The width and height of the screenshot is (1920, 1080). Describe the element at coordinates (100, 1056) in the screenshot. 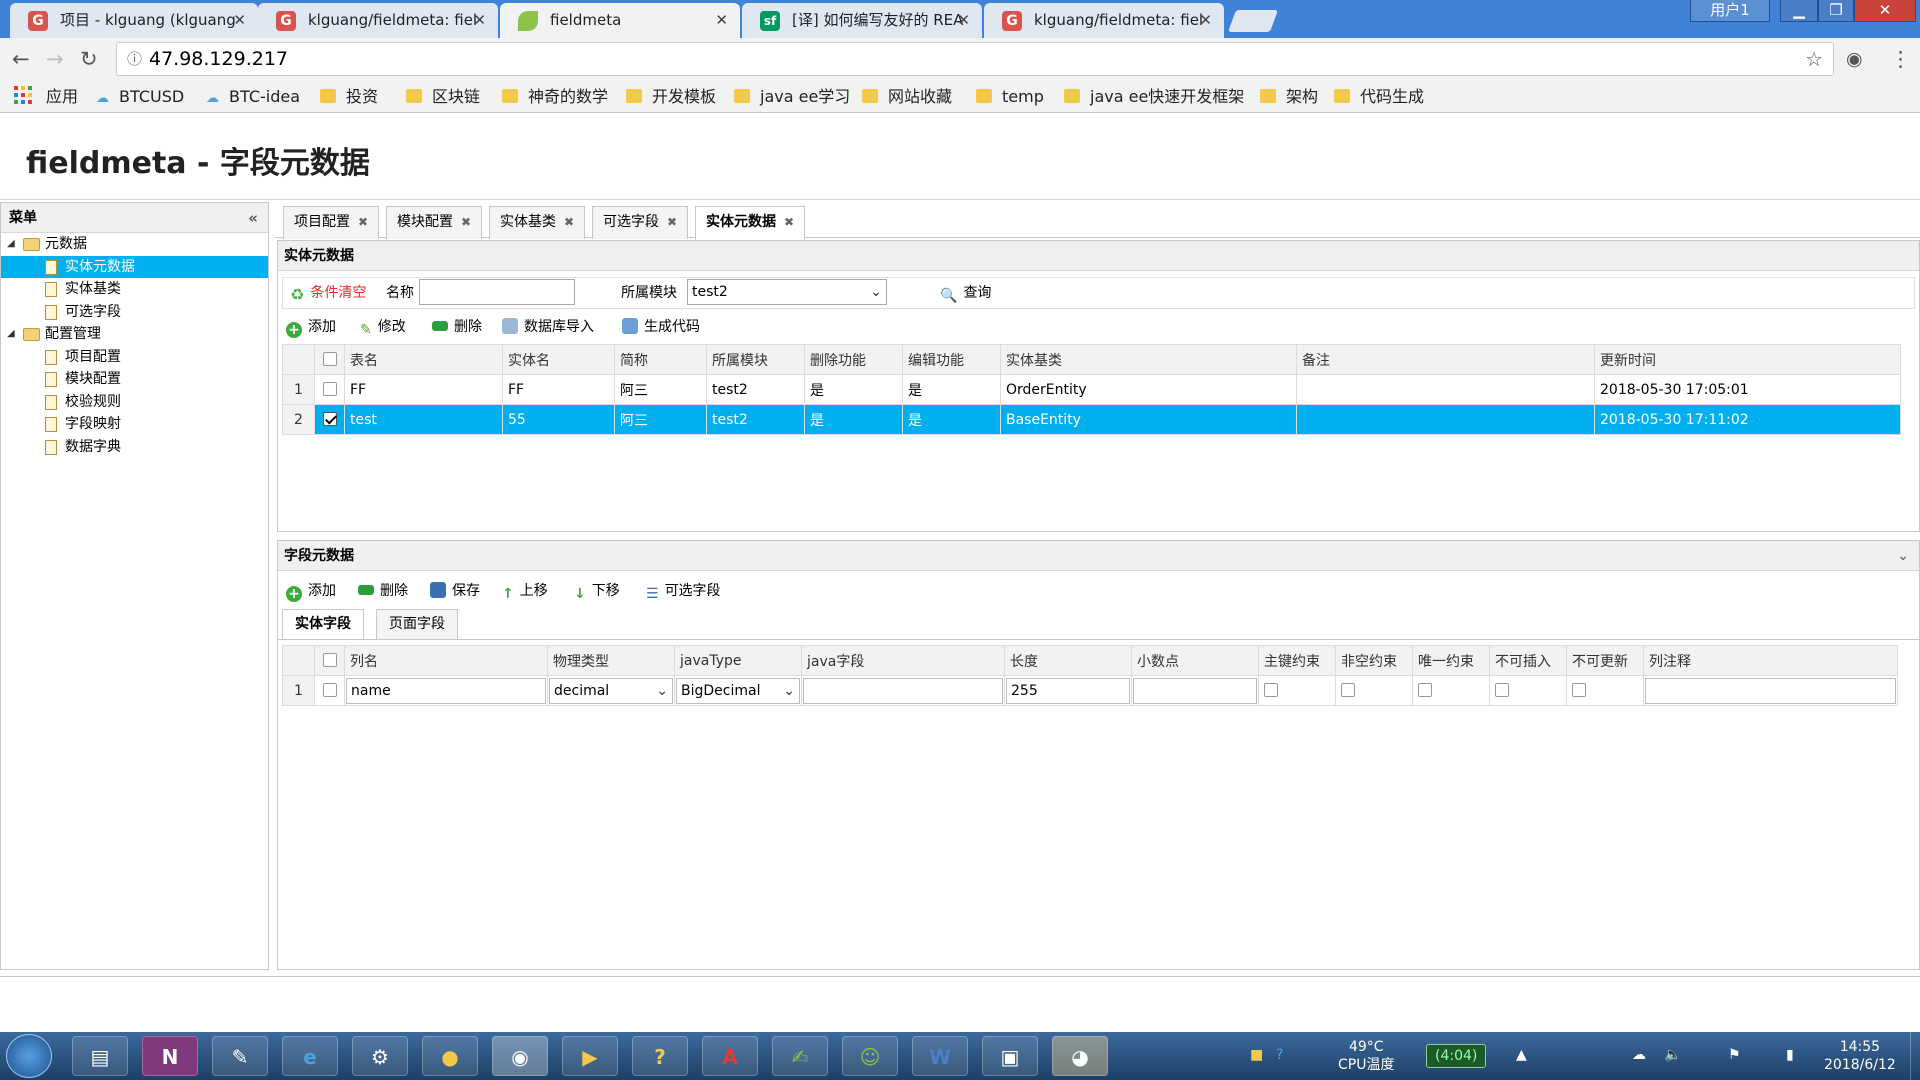

I see `explorer-icon: ▤` at that location.